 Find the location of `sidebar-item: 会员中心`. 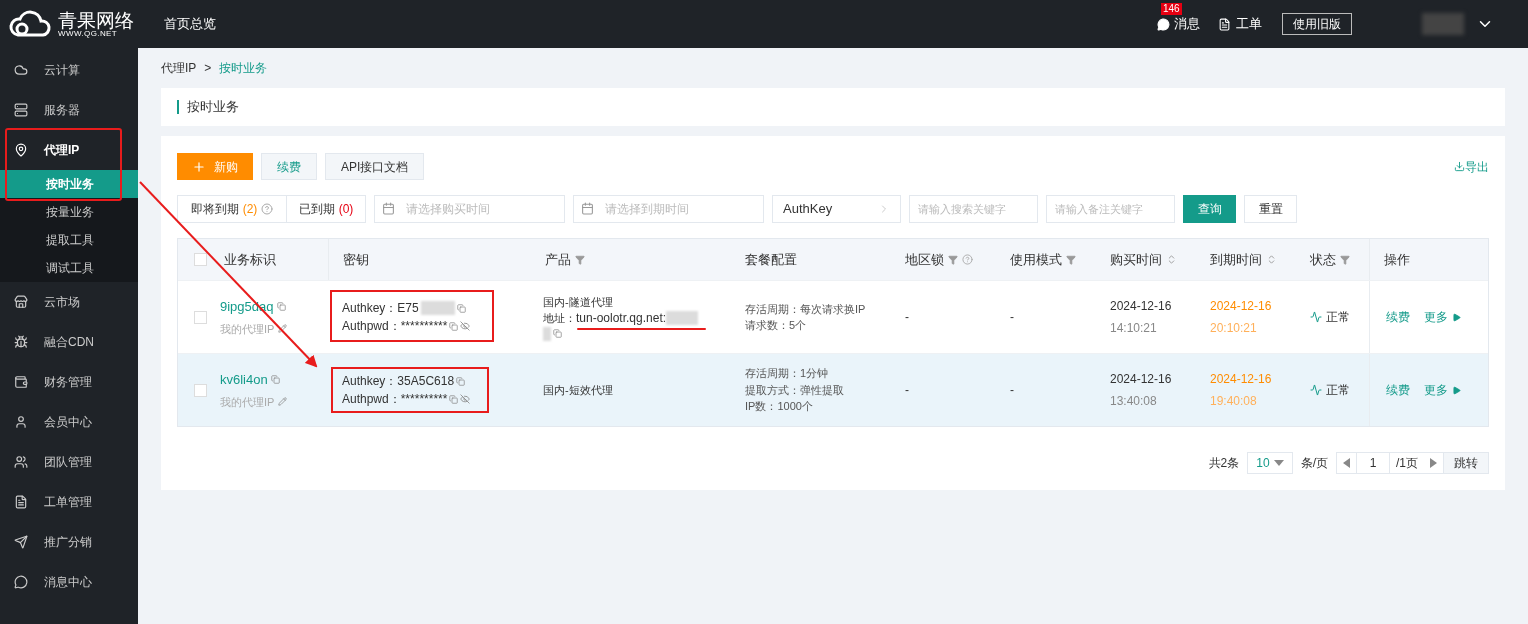

sidebar-item: 会员中心 is located at coordinates (69, 422).